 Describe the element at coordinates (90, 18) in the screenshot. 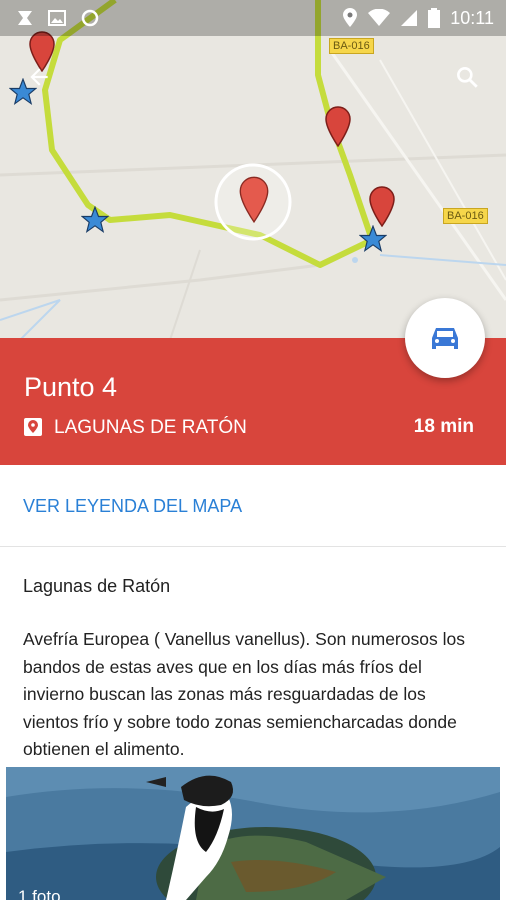

I see `sync-icon` at that location.